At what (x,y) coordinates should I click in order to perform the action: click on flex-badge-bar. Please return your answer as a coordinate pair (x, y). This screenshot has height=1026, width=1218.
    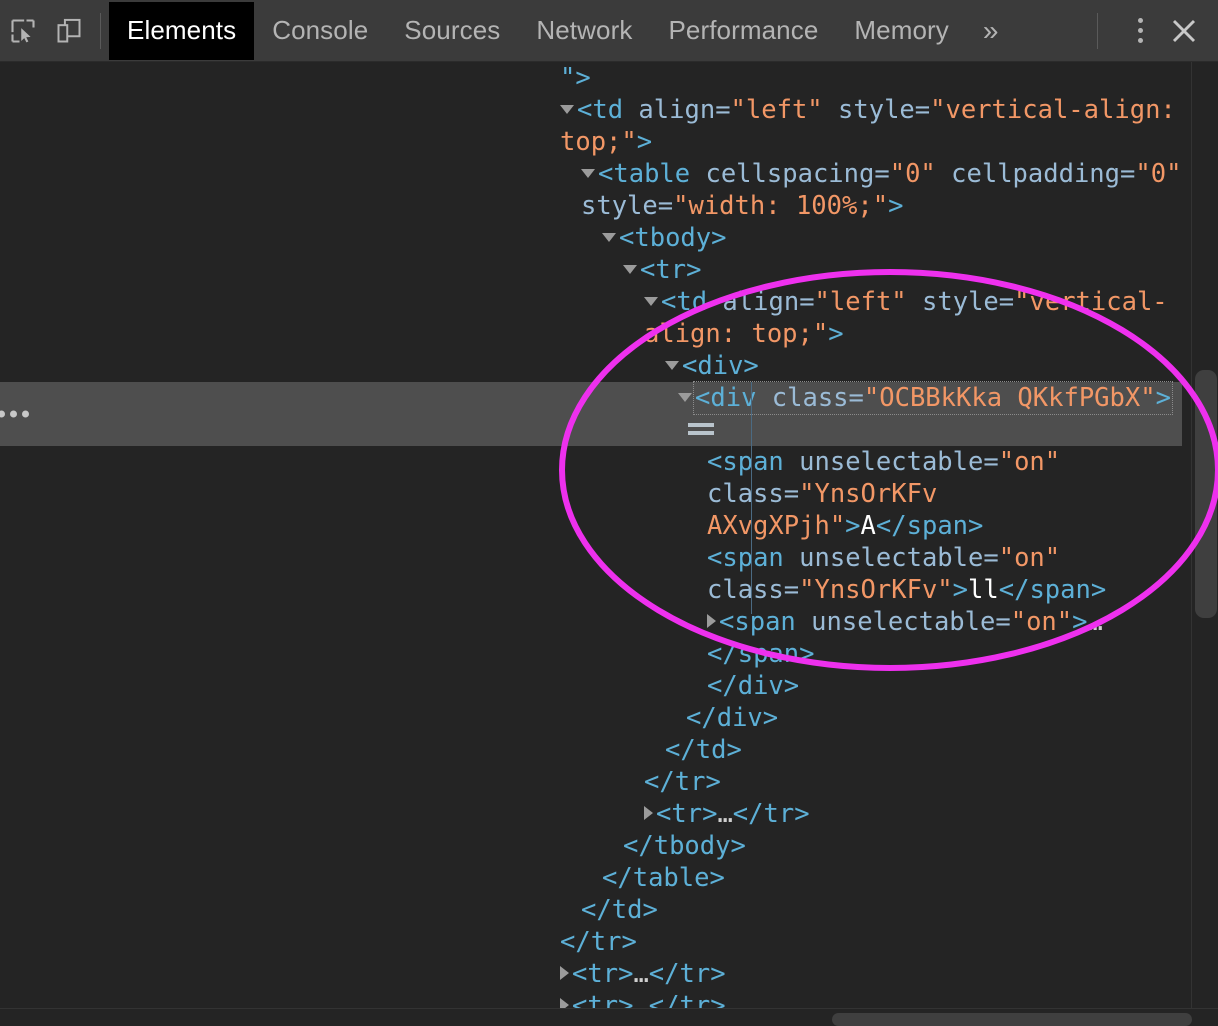
    Looking at the image, I should click on (701, 433).